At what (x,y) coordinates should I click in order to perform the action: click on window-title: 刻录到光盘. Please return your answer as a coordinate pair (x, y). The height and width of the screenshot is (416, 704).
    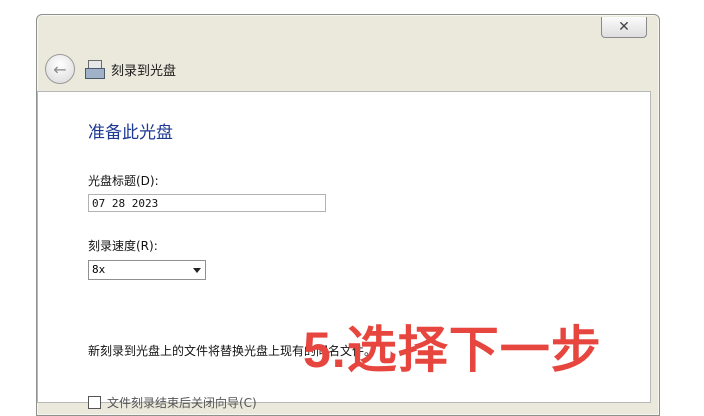
    Looking at the image, I should click on (144, 71).